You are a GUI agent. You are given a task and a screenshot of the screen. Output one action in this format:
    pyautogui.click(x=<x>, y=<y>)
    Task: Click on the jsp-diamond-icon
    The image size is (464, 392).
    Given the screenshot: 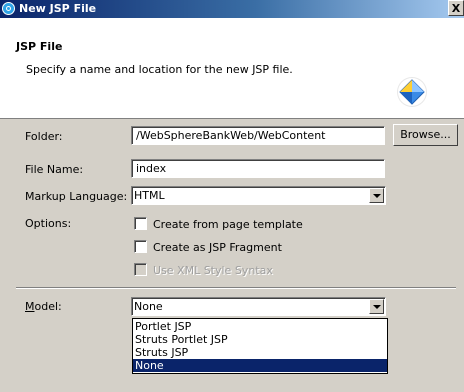 What is the action you would take?
    pyautogui.click(x=412, y=92)
    